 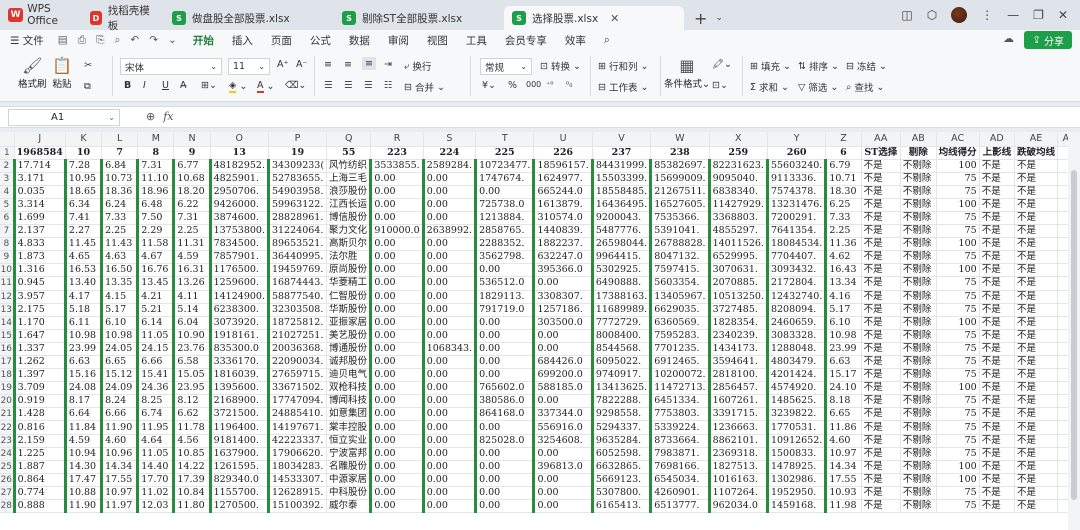 I want to click on cell: 7.31, so click(x=155, y=166).